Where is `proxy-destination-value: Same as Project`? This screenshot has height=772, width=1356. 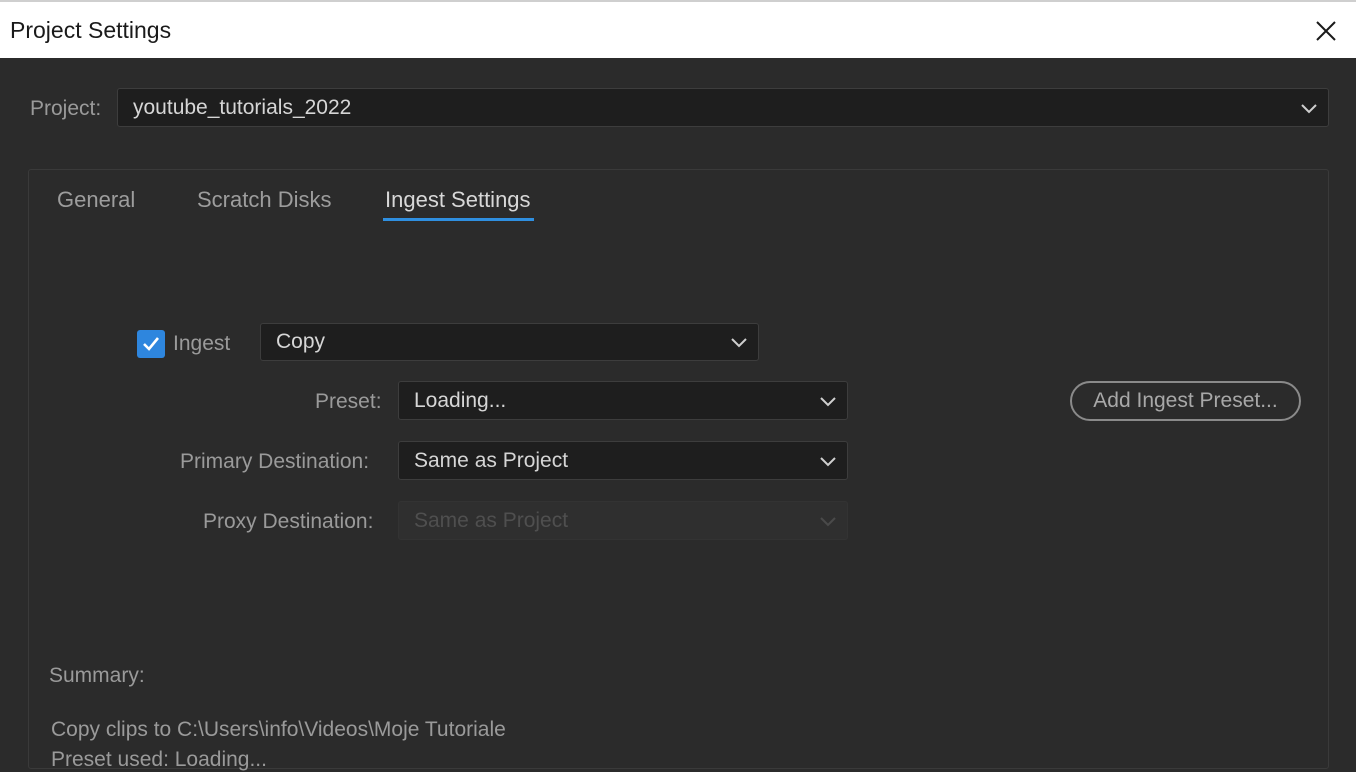
proxy-destination-value: Same as Project is located at coordinates (491, 520).